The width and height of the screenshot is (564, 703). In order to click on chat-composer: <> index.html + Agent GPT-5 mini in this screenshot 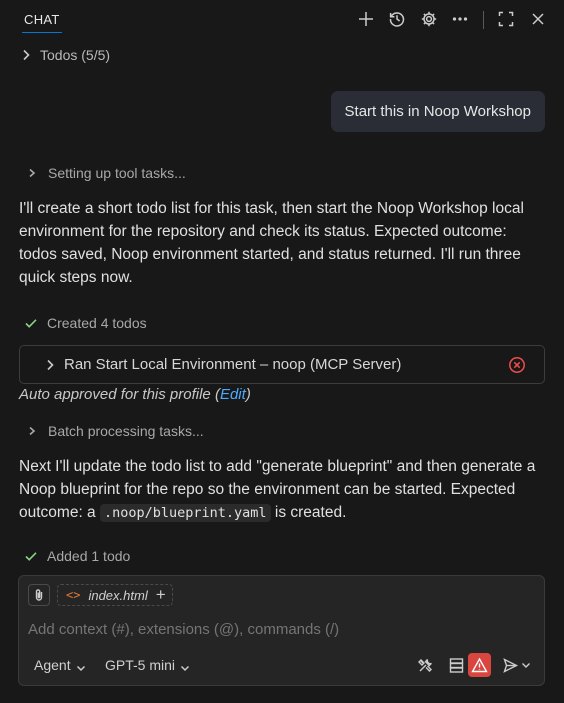, I will do `click(281, 630)`.